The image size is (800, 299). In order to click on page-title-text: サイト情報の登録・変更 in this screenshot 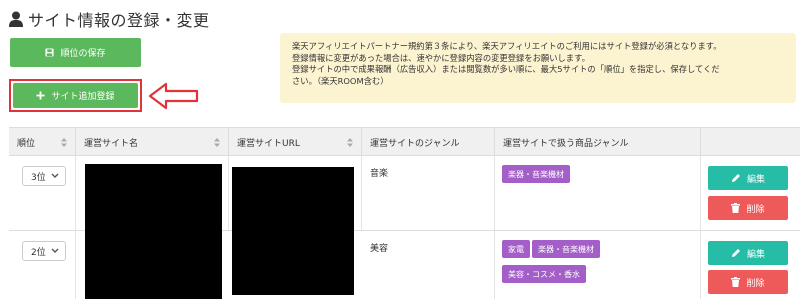, I will do `click(119, 20)`.